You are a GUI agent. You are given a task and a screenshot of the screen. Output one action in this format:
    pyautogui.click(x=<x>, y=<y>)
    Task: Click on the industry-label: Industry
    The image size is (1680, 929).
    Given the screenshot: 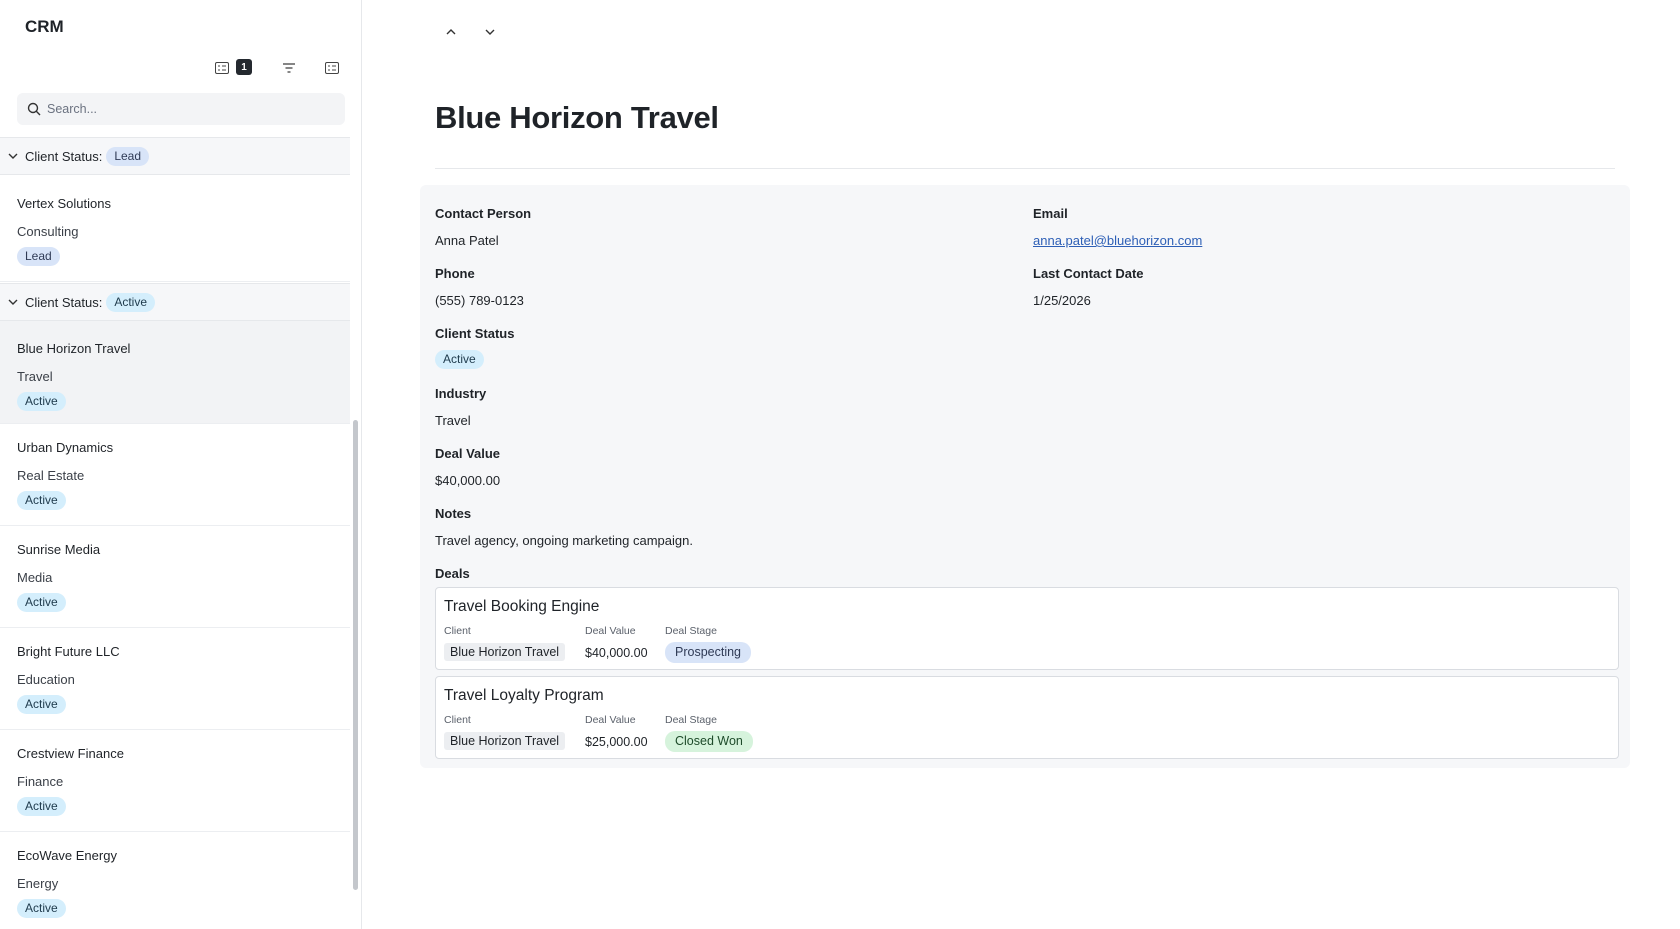 What is the action you would take?
    pyautogui.click(x=461, y=393)
    